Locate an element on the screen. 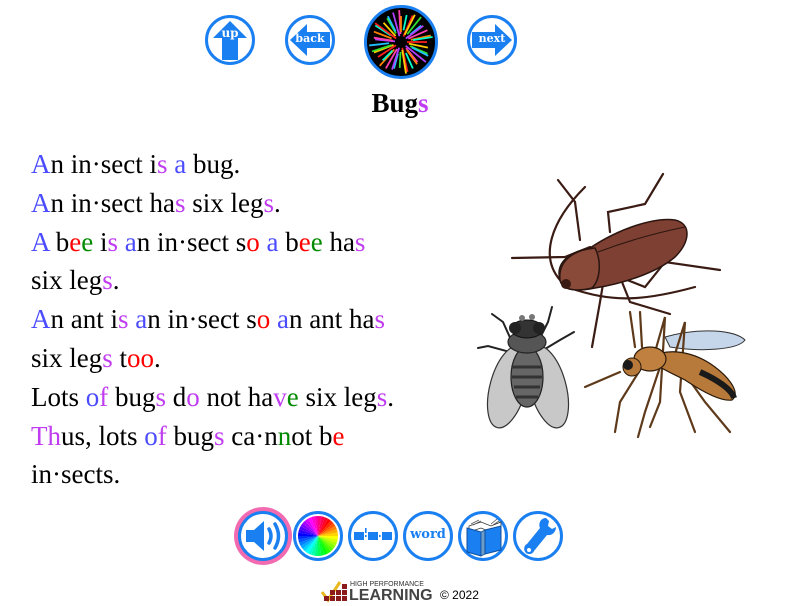 The width and height of the screenshot is (800, 606). back-label: back is located at coordinates (310, 38).